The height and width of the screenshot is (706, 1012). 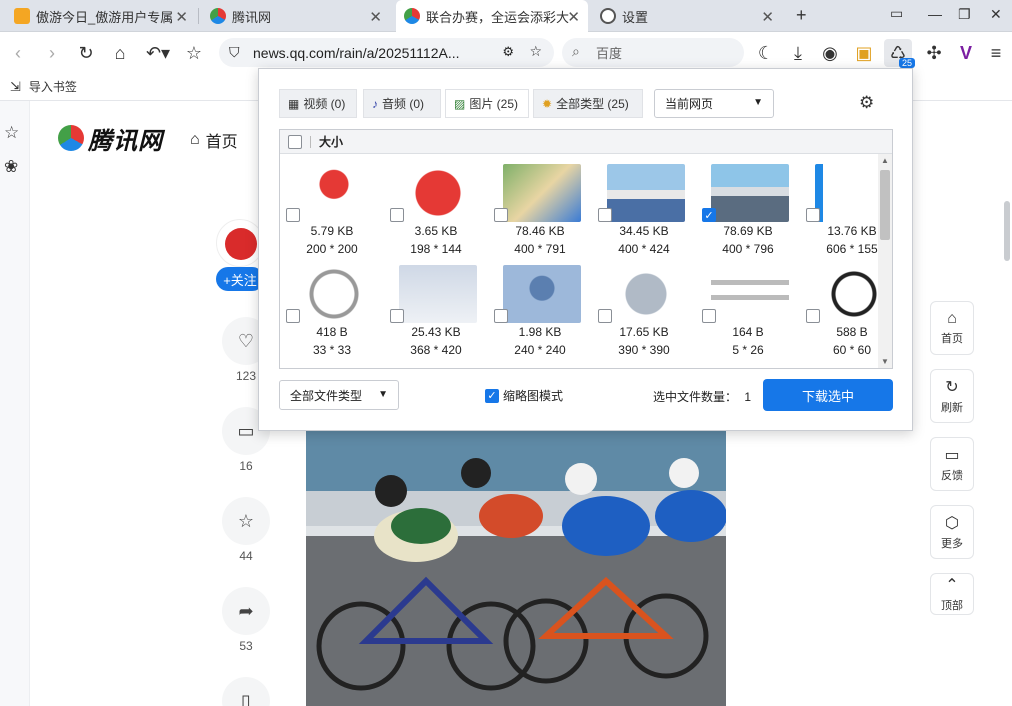 What do you see at coordinates (331, 141) in the screenshot?
I see `size-column-header: 大小` at bounding box center [331, 141].